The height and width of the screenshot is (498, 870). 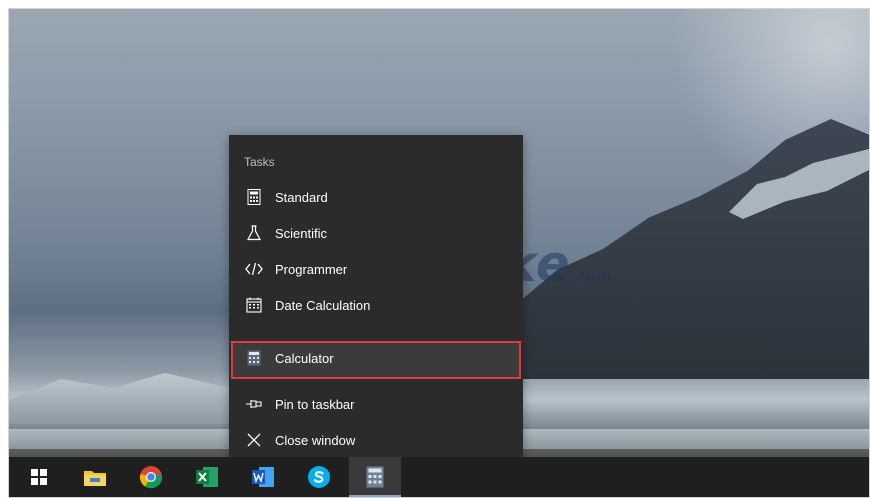 What do you see at coordinates (304, 358) in the screenshot?
I see `calculator-label: Calculator` at bounding box center [304, 358].